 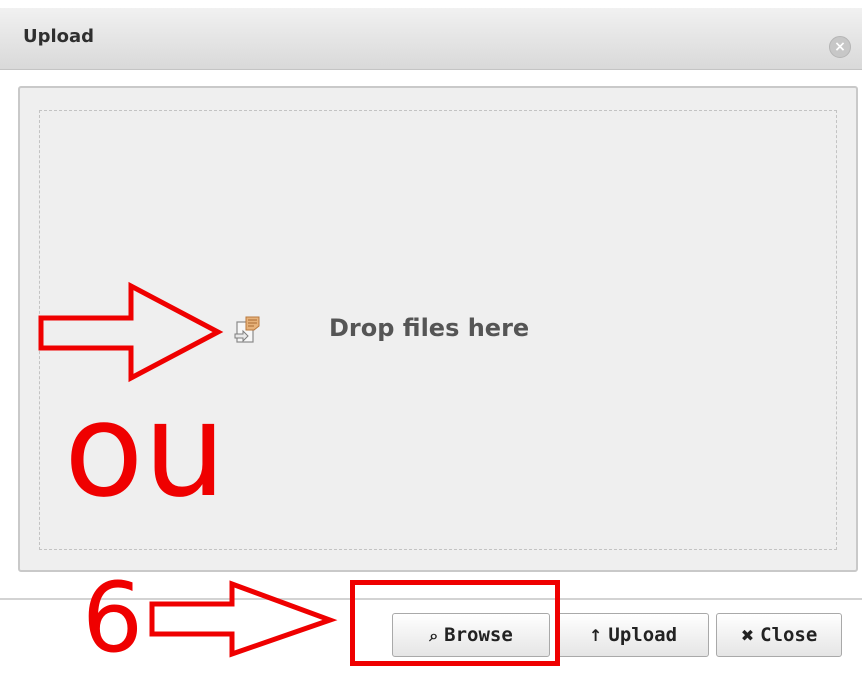 What do you see at coordinates (59, 36) in the screenshot?
I see `dialog-title: Upload` at bounding box center [59, 36].